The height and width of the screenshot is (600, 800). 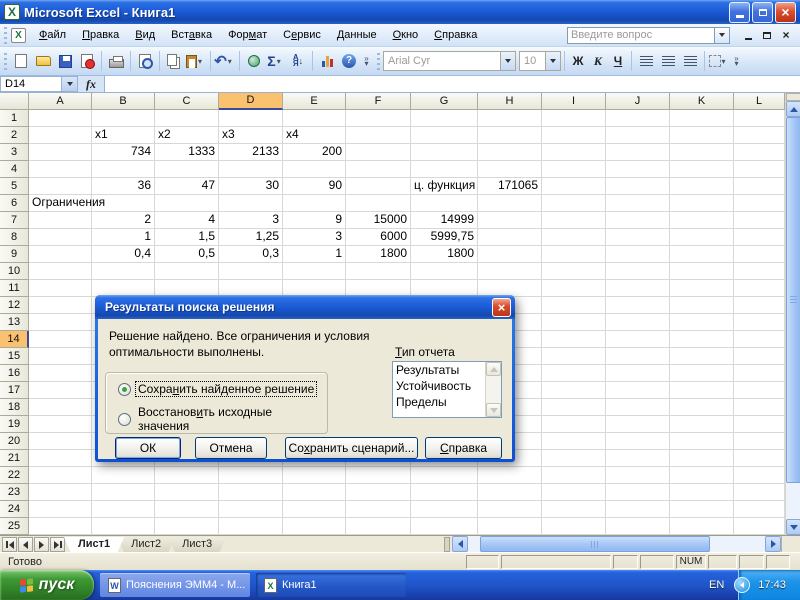 I want to click on cell-L22, so click(x=759, y=475).